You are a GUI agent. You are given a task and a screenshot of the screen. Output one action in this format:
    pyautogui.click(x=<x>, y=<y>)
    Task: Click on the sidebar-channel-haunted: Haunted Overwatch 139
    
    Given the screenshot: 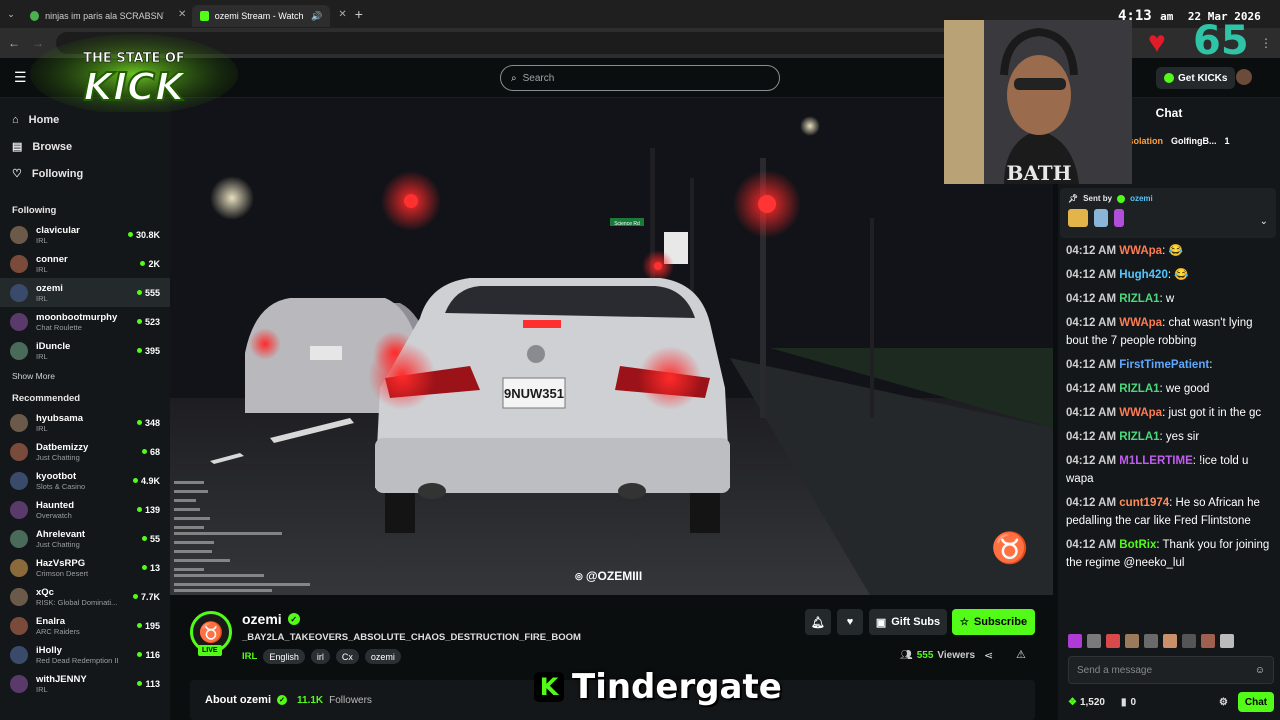 What is the action you would take?
    pyautogui.click(x=85, y=509)
    